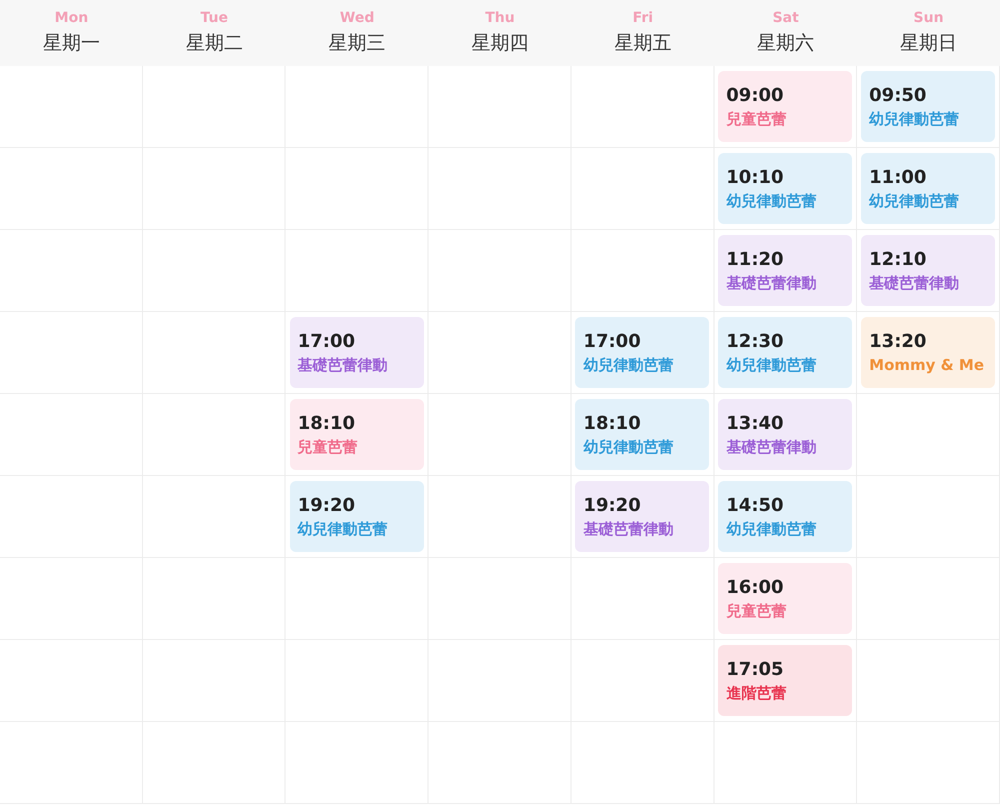  Describe the element at coordinates (214, 18) in the screenshot. I see `weekday-abbreviation: Tue` at that location.